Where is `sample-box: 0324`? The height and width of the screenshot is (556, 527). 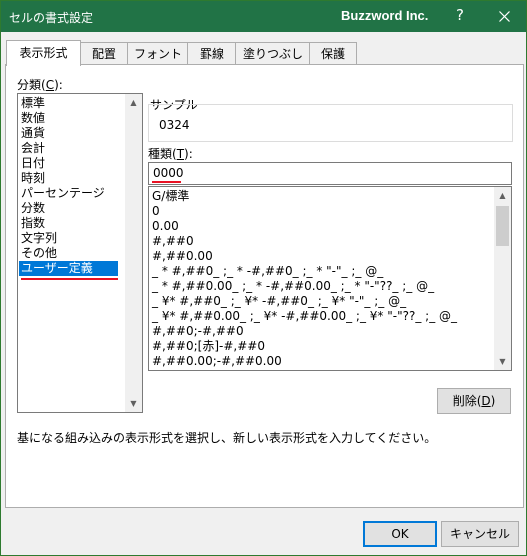 sample-box: 0324 is located at coordinates (330, 123).